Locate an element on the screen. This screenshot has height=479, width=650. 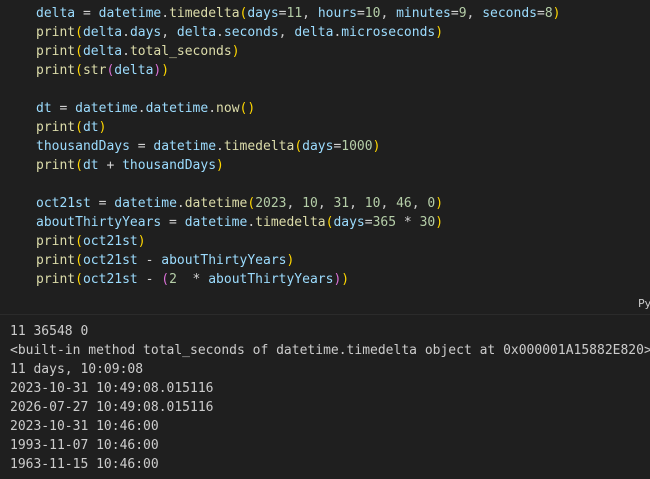
code-line: print(oct21st - aboutThirtyYears) is located at coordinates (165, 260).